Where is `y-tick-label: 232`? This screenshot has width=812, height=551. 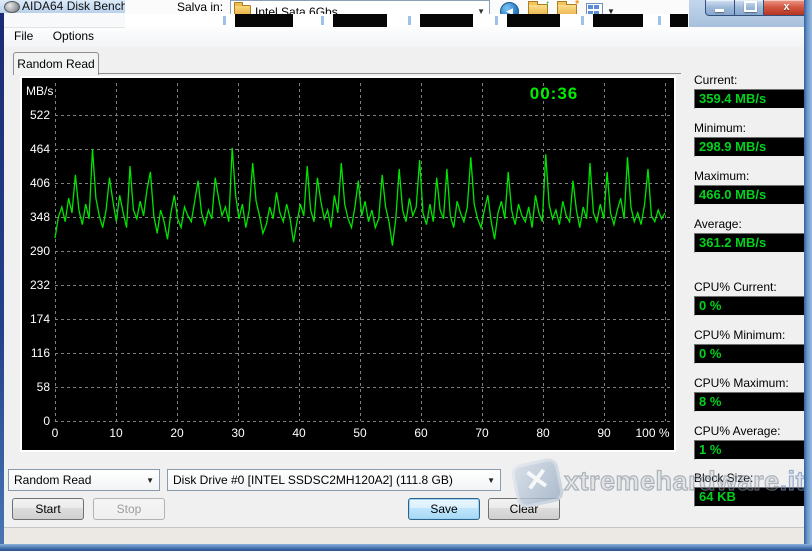
y-tick-label: 232 is located at coordinates (39, 284).